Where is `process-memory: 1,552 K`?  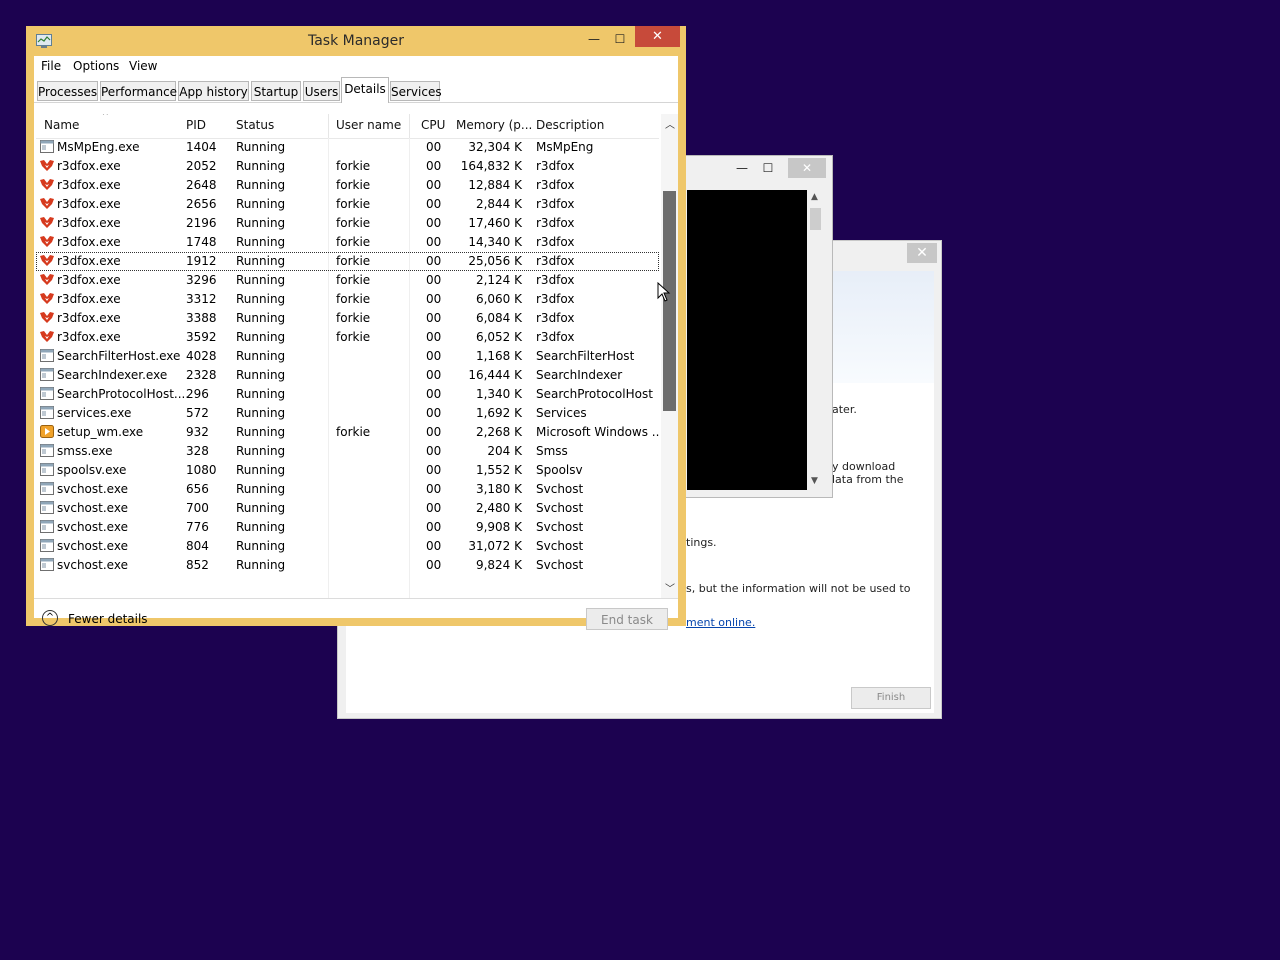
process-memory: 1,552 K is located at coordinates (498, 470).